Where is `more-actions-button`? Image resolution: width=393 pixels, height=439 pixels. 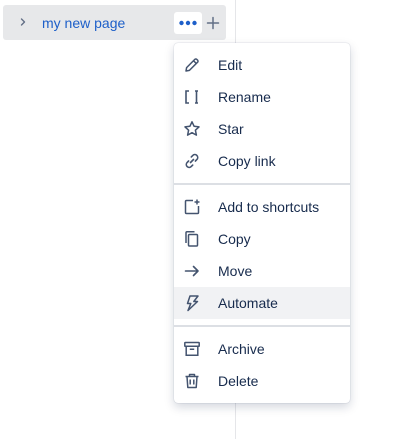 more-actions-button is located at coordinates (188, 23).